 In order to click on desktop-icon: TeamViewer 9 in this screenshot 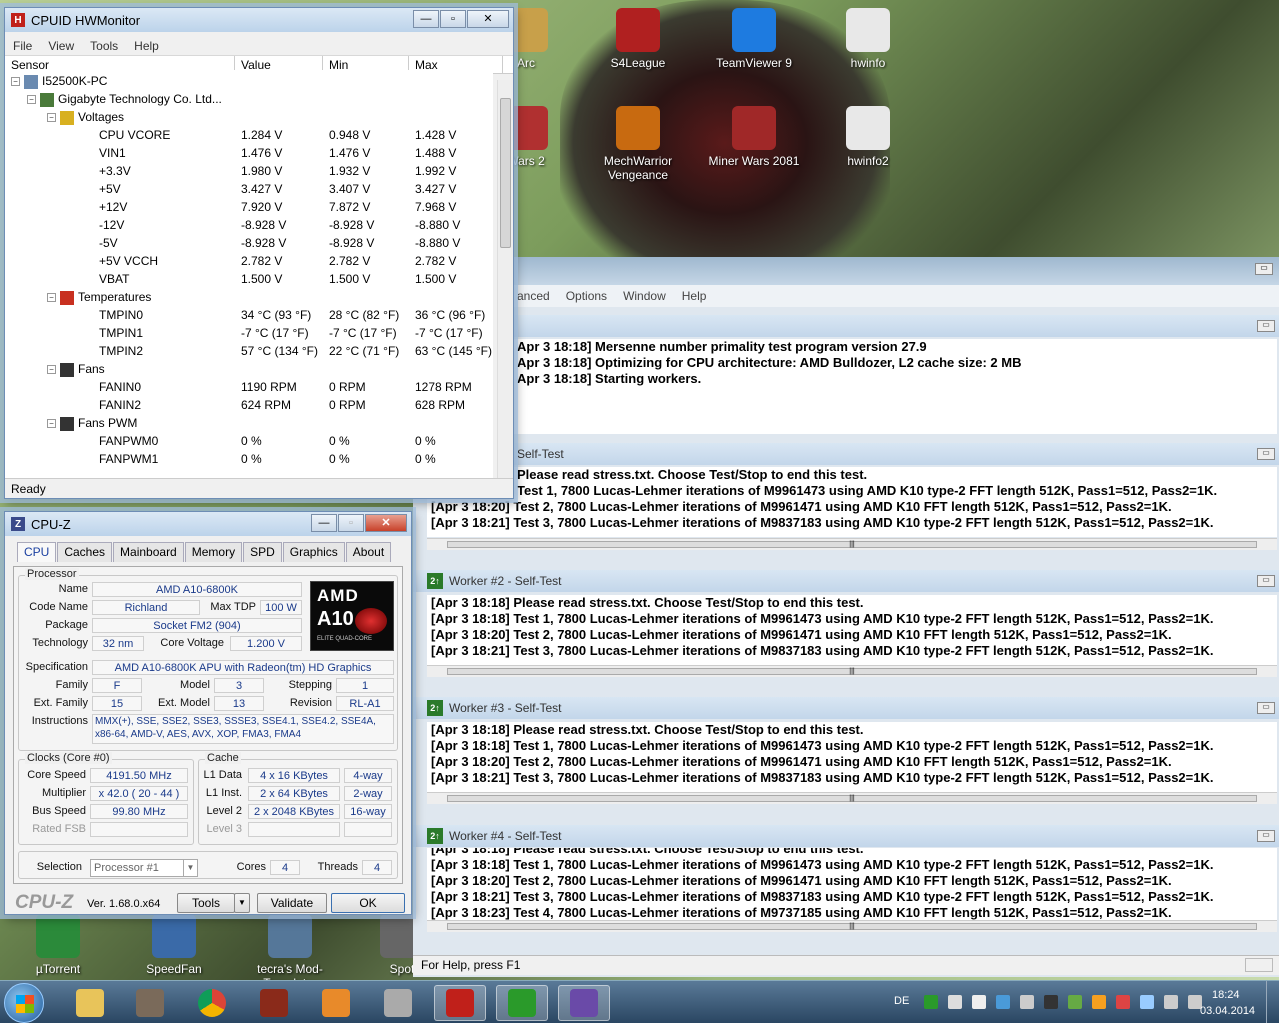, I will do `click(754, 39)`.